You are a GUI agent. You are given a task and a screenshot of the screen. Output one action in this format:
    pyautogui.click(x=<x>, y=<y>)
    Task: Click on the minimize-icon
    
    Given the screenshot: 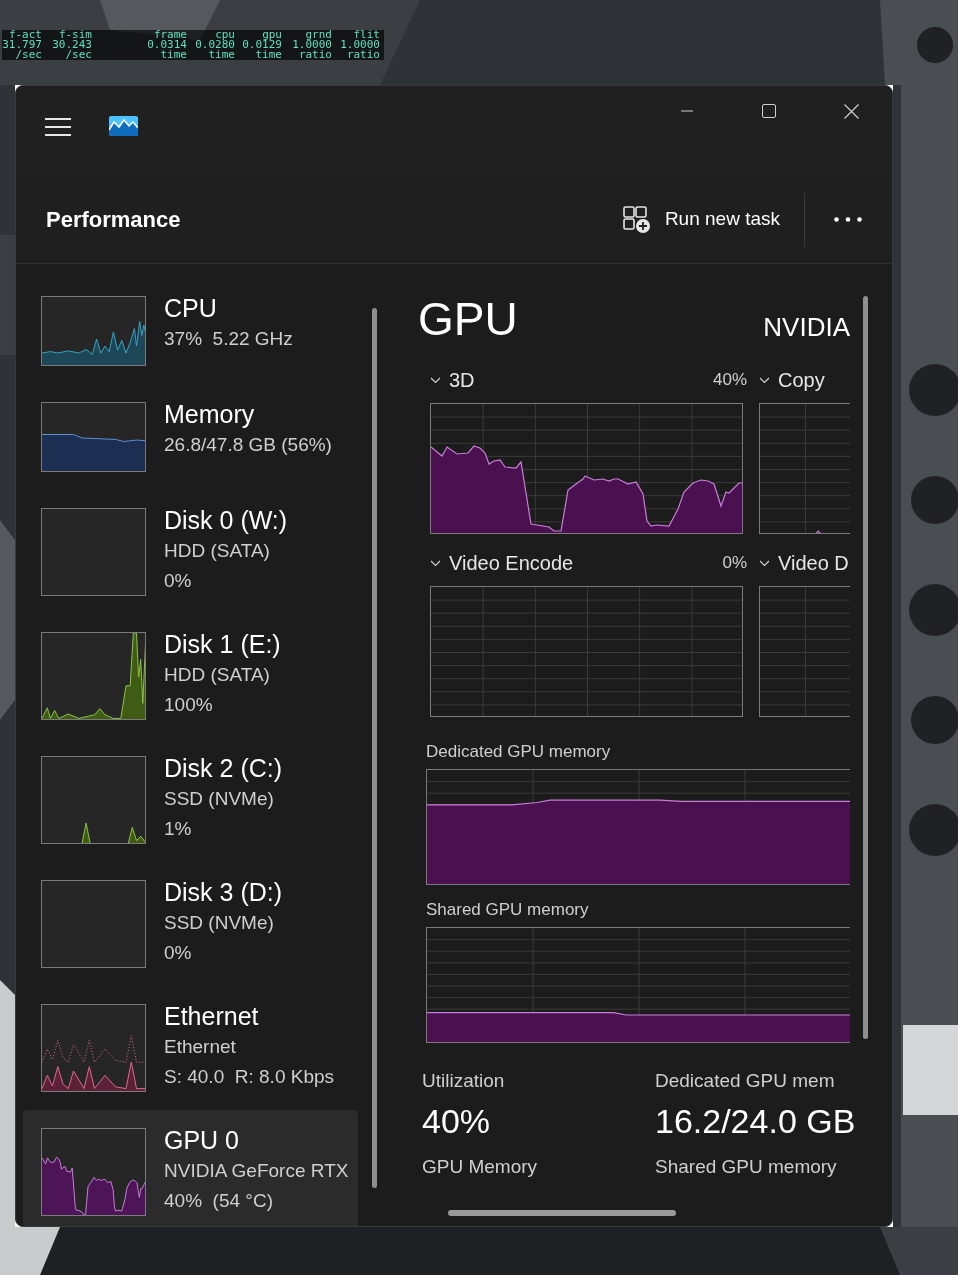 What is the action you would take?
    pyautogui.click(x=687, y=111)
    